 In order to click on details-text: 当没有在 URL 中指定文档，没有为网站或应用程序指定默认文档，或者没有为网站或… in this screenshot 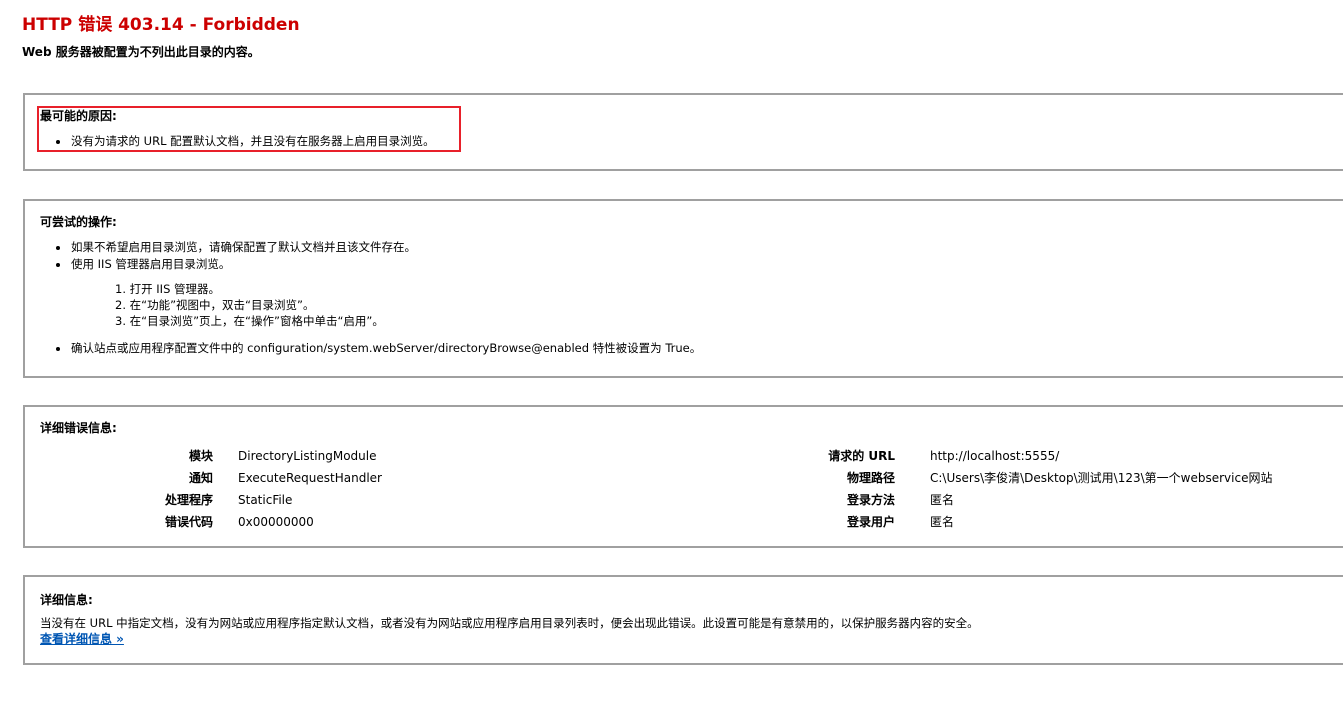, I will do `click(509, 623)`.